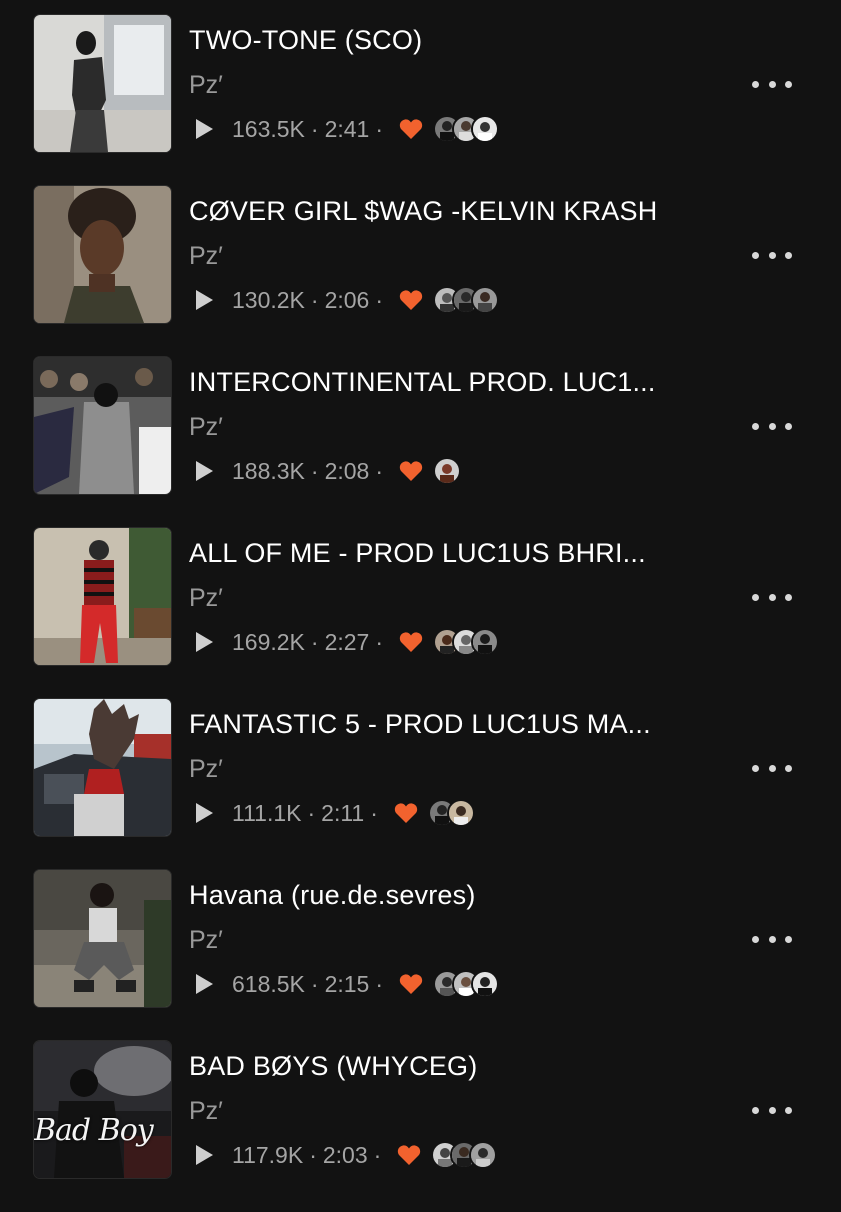 The image size is (841, 1212). What do you see at coordinates (332, 895) in the screenshot?
I see `track-title: Havana (rue.de.sevres)` at bounding box center [332, 895].